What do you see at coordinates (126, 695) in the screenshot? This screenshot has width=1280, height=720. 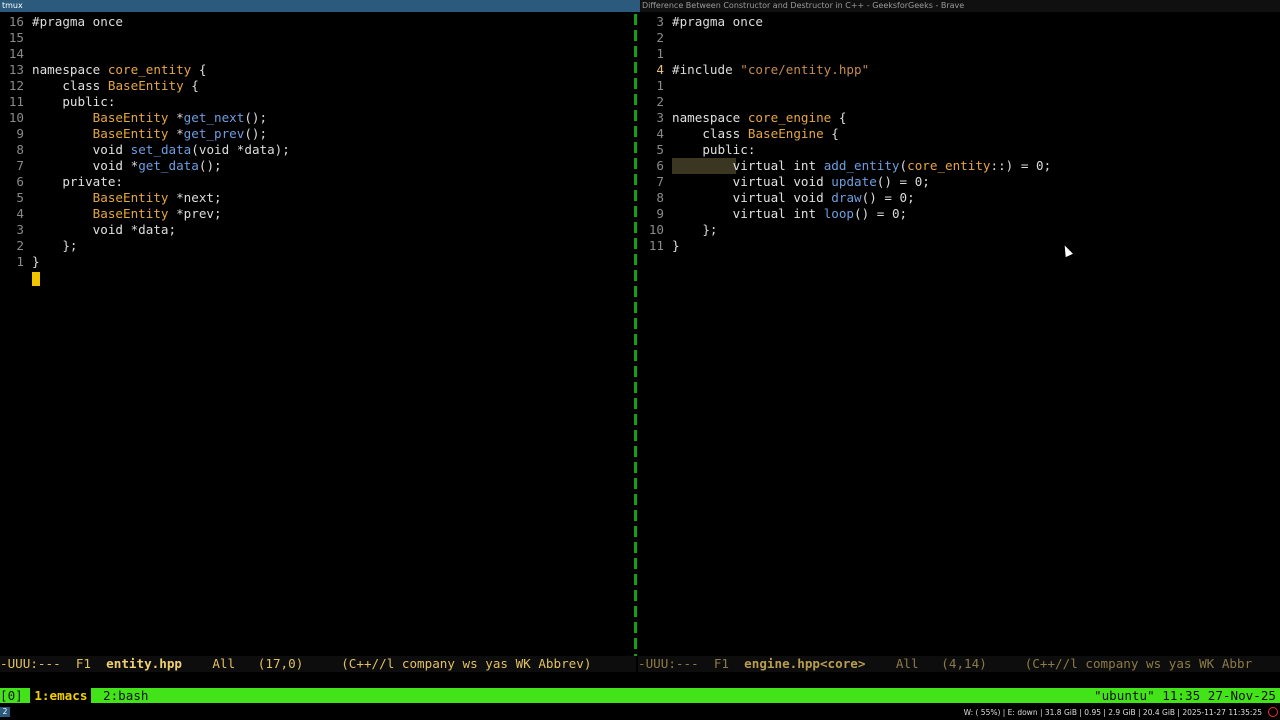 I see `tmux-window-bash: 2:bash` at bounding box center [126, 695].